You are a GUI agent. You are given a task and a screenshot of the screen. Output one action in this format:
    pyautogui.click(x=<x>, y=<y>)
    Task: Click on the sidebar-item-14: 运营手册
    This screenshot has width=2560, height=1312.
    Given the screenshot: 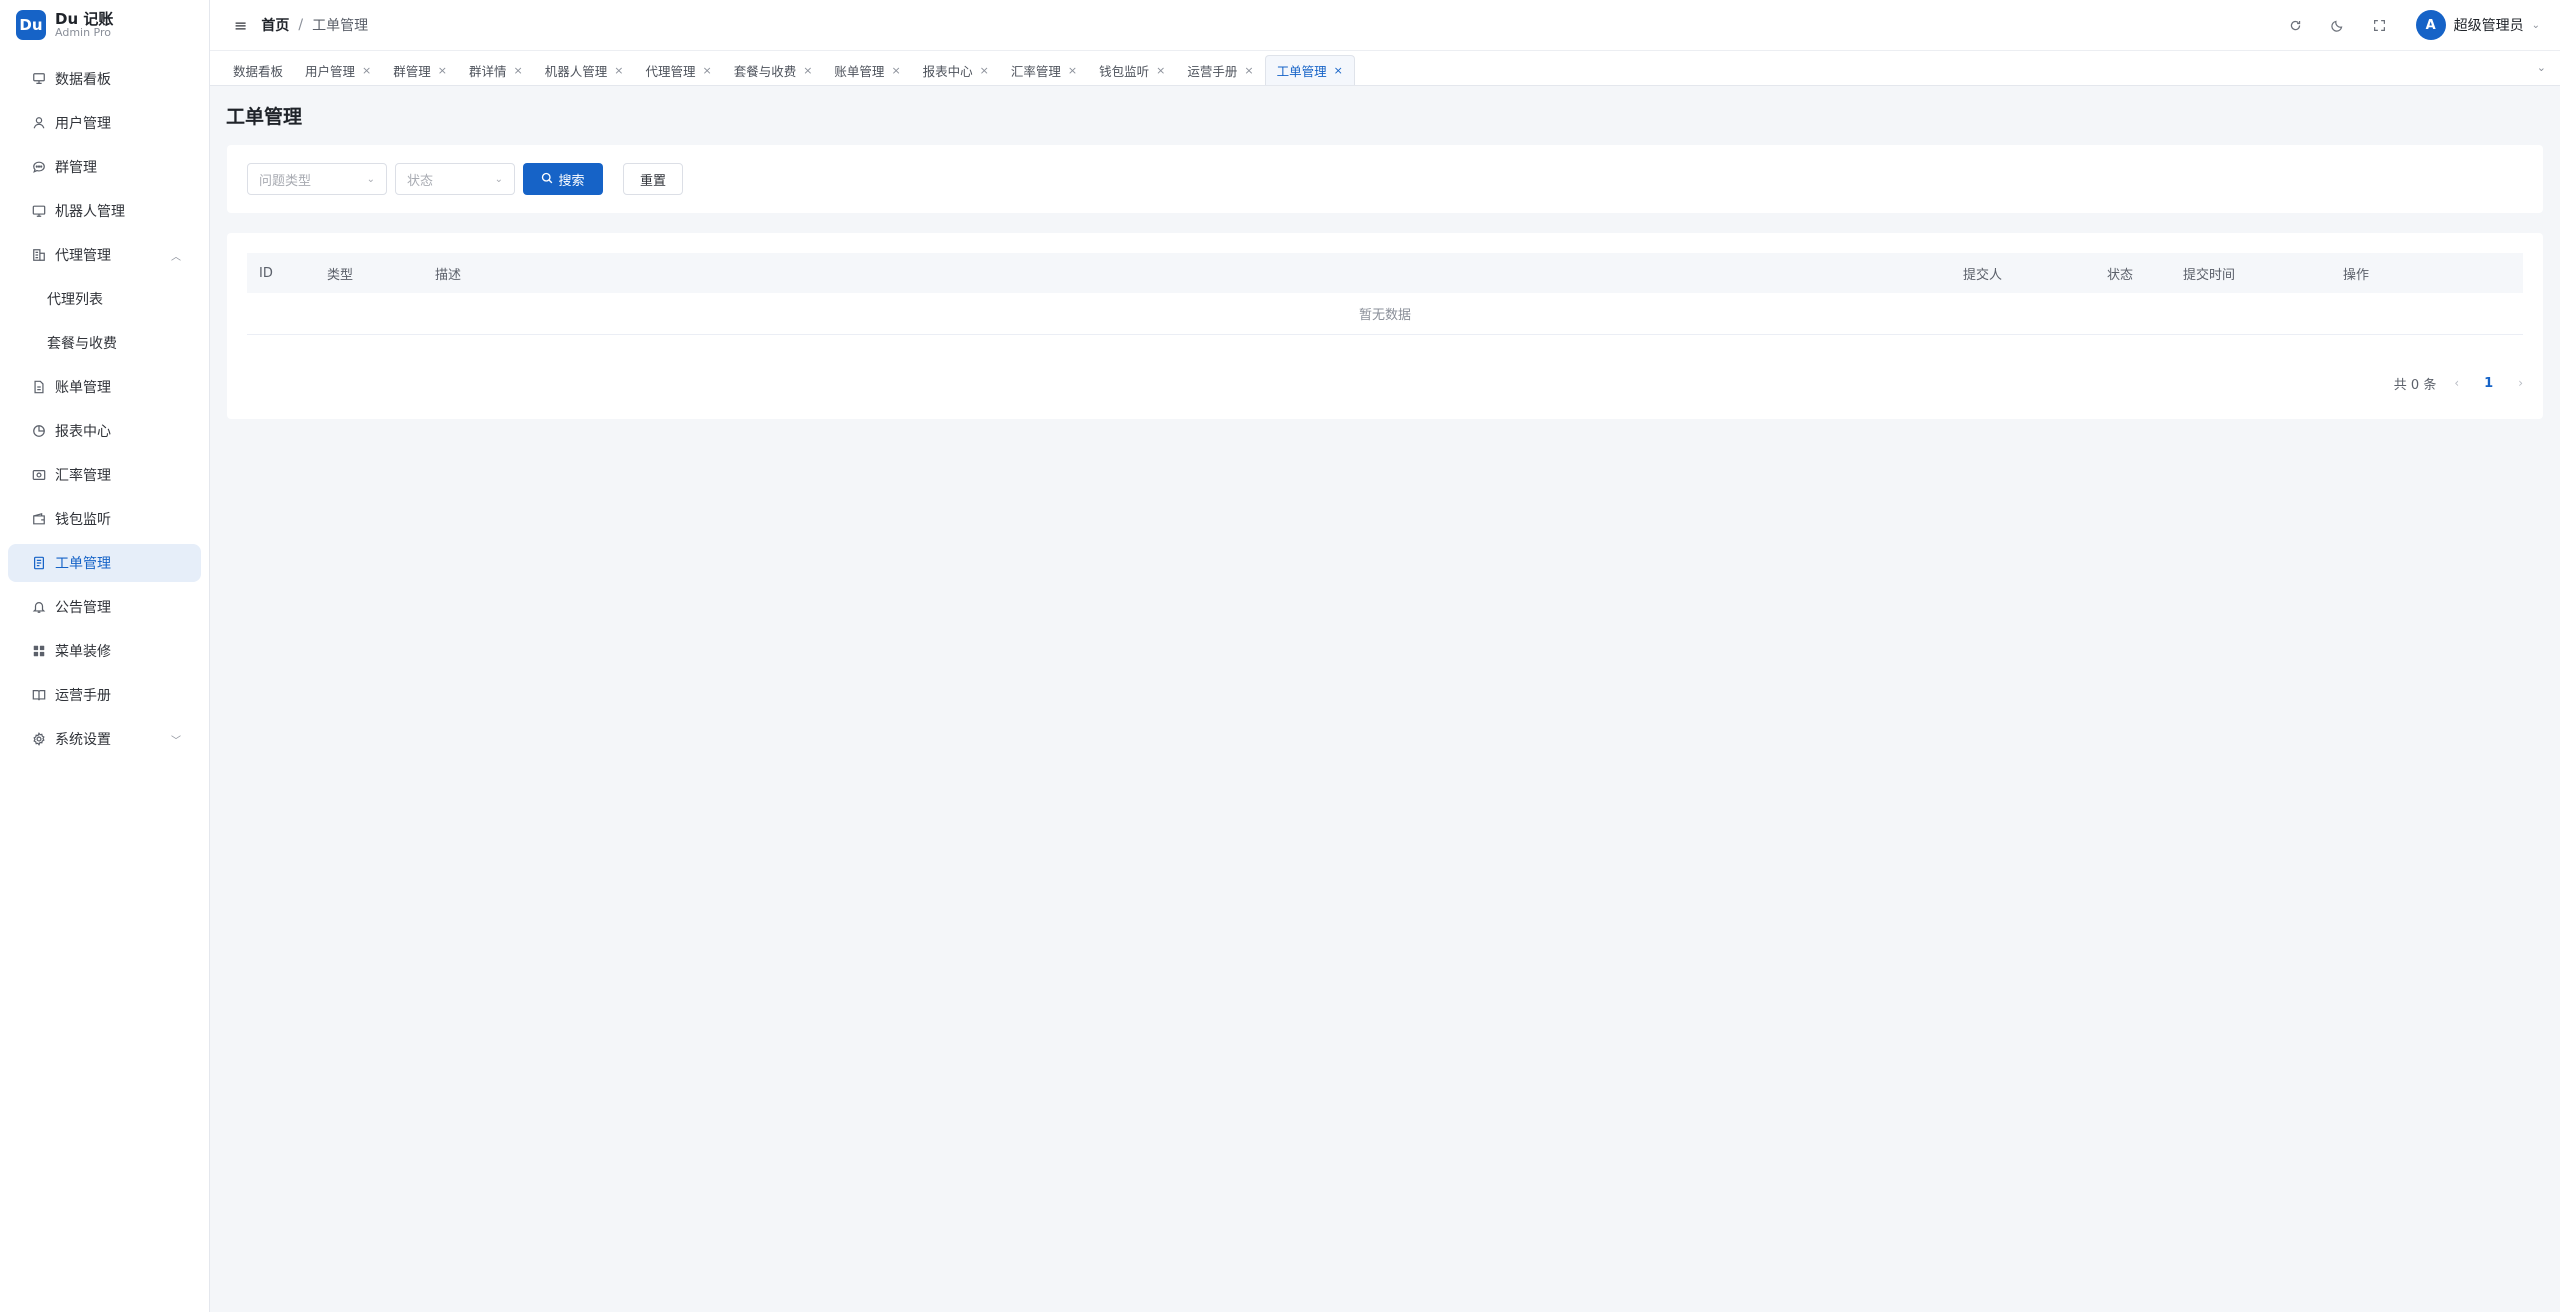 What is the action you would take?
    pyautogui.click(x=104, y=695)
    